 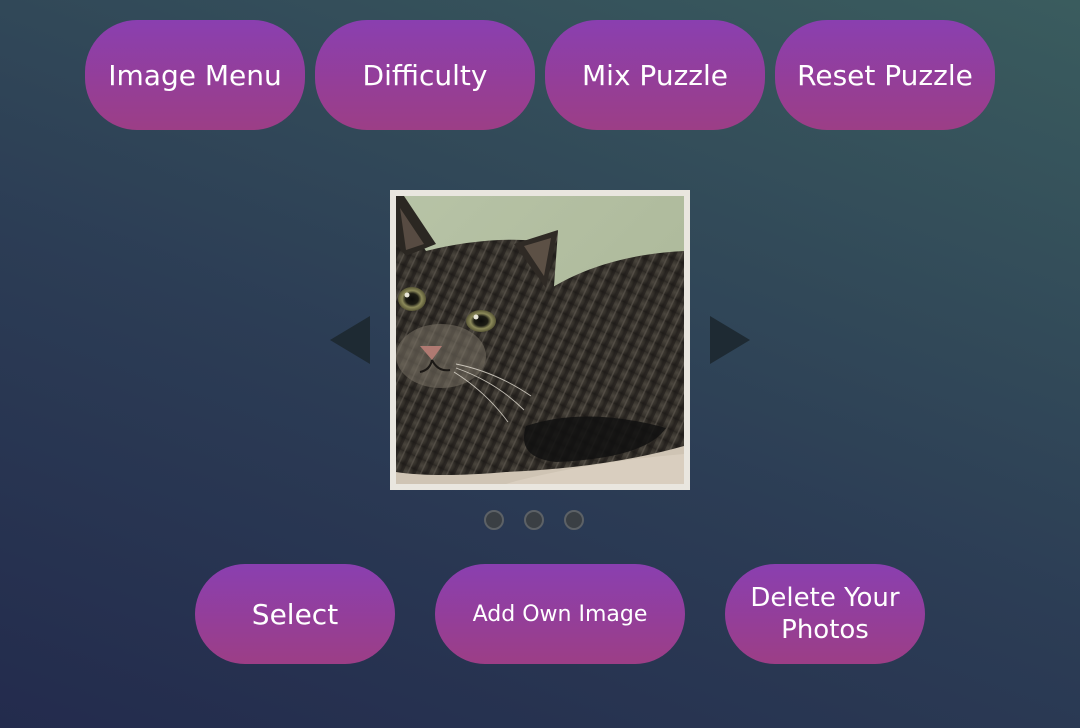 I want to click on image-menu-button: Image Menu, so click(x=195, y=75).